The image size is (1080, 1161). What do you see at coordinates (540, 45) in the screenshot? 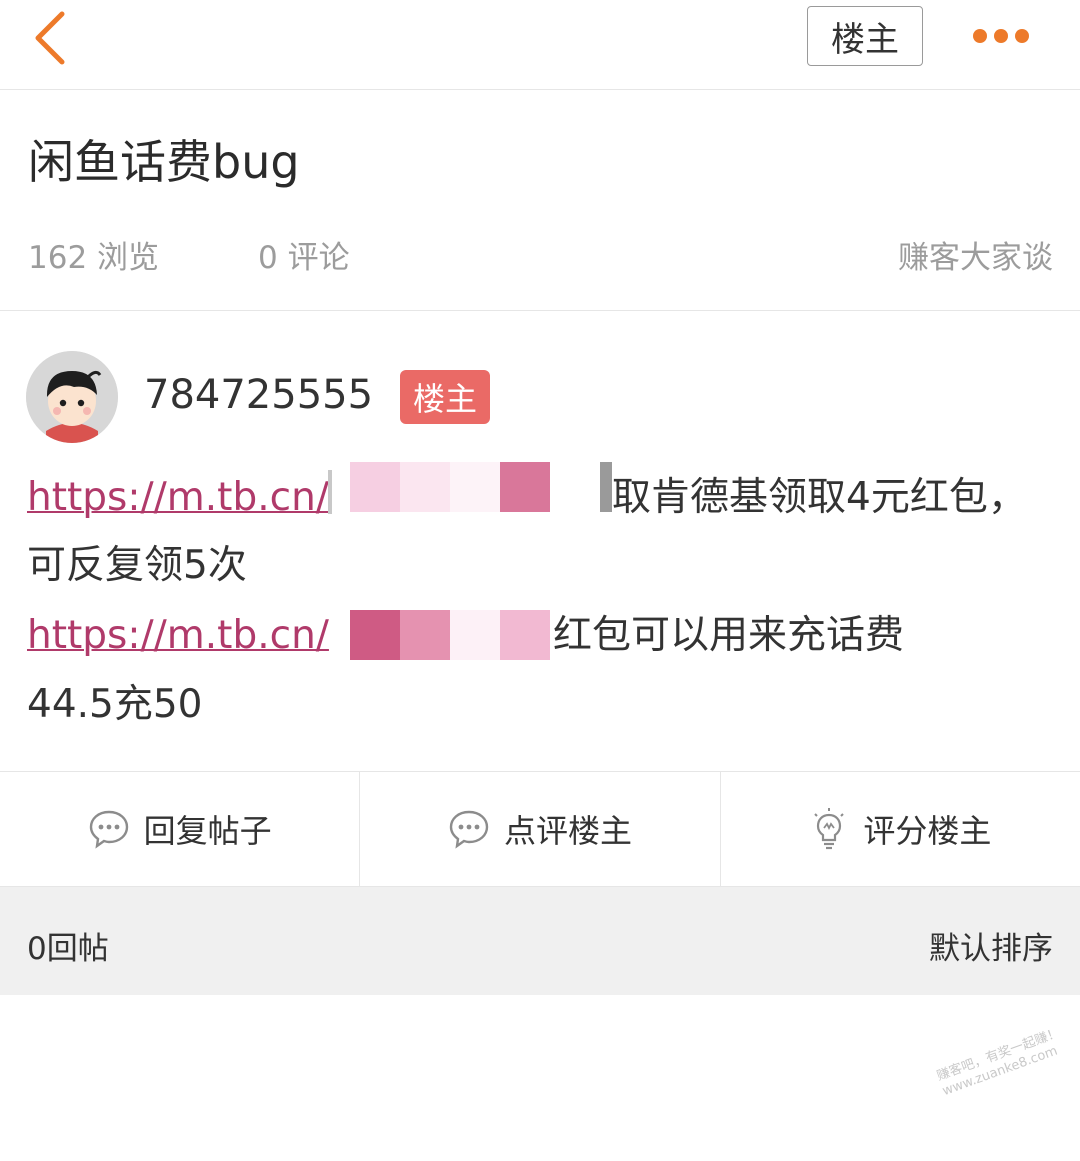
I see `top-bar: 楼主` at bounding box center [540, 45].